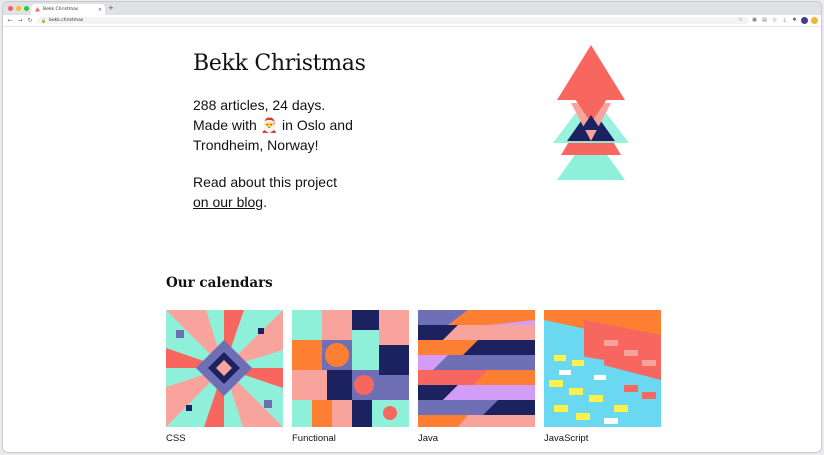 The height and width of the screenshot is (455, 824). What do you see at coordinates (224, 368) in the screenshot?
I see `css-calendar-image` at bounding box center [224, 368].